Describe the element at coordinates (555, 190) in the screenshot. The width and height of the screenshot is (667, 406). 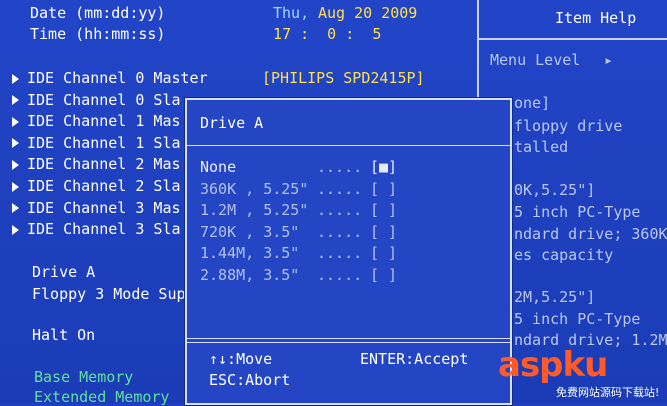
I see `help-line: 0K,5.25"]` at that location.